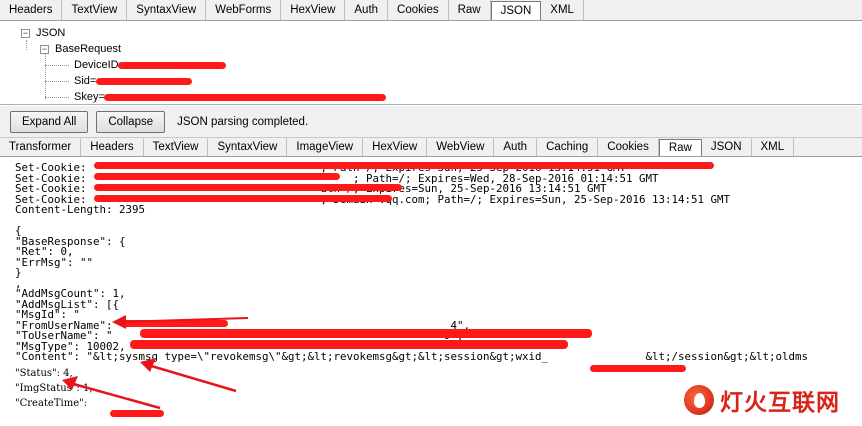  What do you see at coordinates (184, 320) in the screenshot?
I see `arrow-msgid` at bounding box center [184, 320].